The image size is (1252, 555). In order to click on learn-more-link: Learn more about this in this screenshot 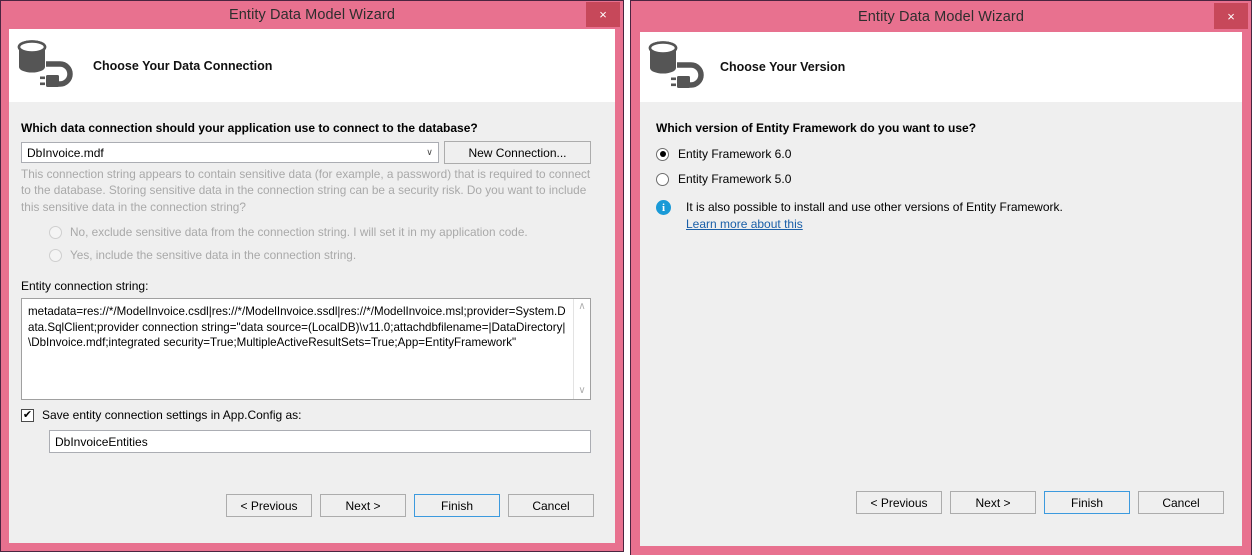, I will do `click(874, 224)`.